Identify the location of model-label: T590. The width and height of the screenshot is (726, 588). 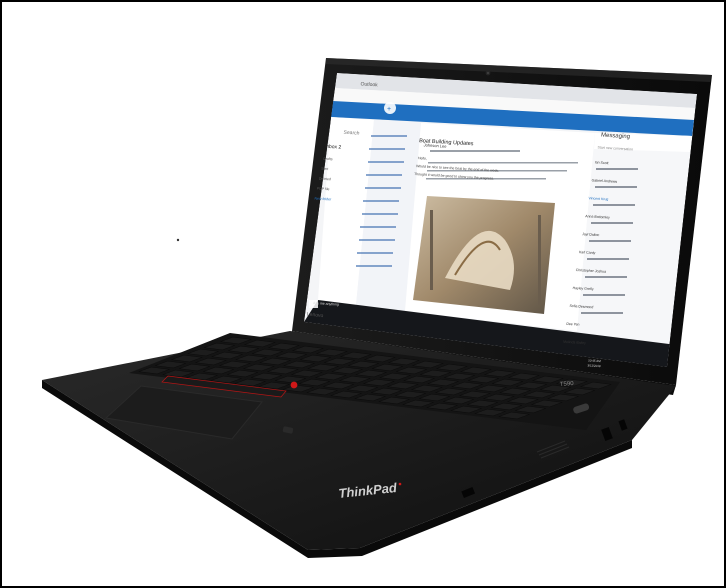
(567, 384).